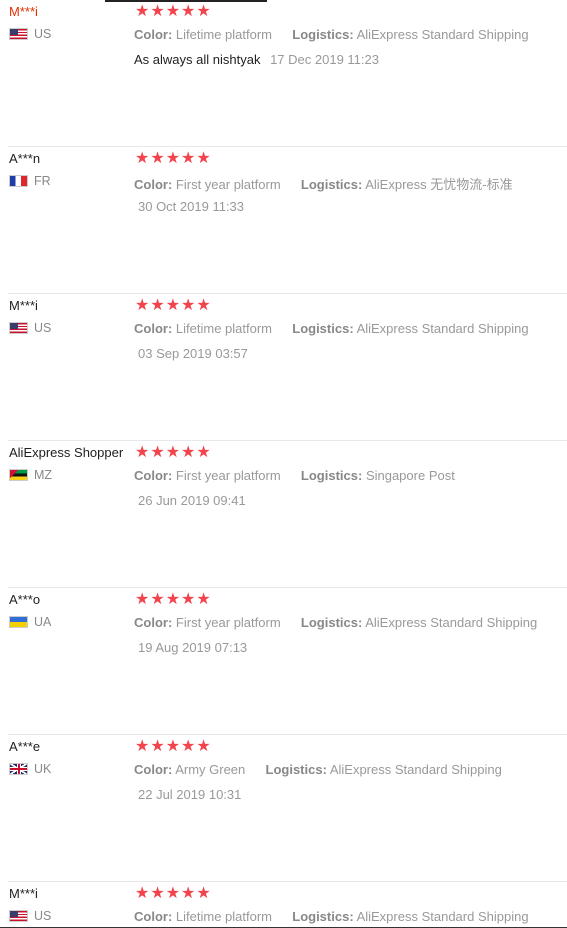 Image resolution: width=567 pixels, height=928 pixels. I want to click on country-code: FR, so click(42, 181).